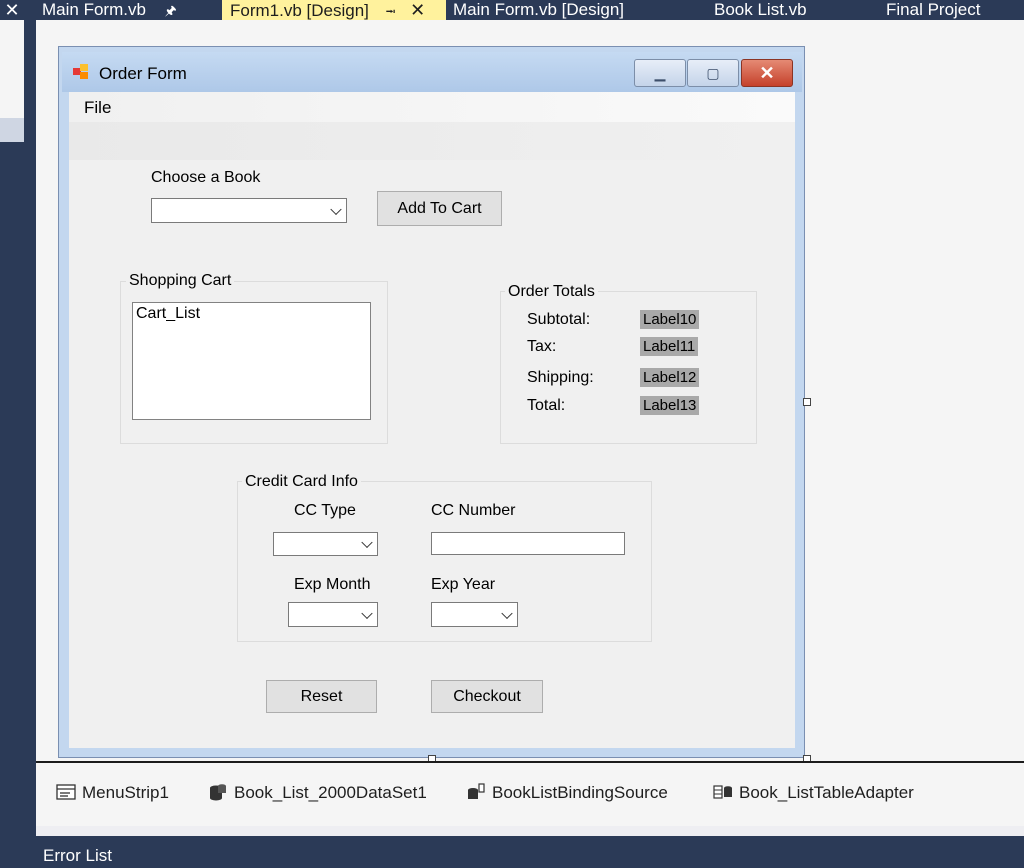 This screenshot has width=1024, height=868. I want to click on tray-item-label: Book_List_2000DataSet1, so click(330, 792).